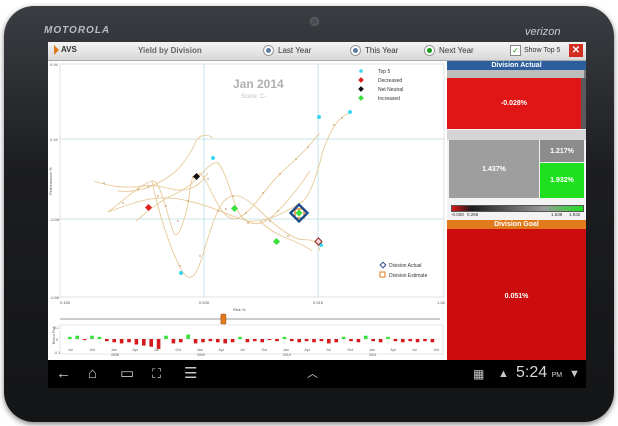 The image size is (618, 426). Describe the element at coordinates (535, 50) in the screenshot. I see `show-top5-checkbox: ✓ Show Top 5` at that location.